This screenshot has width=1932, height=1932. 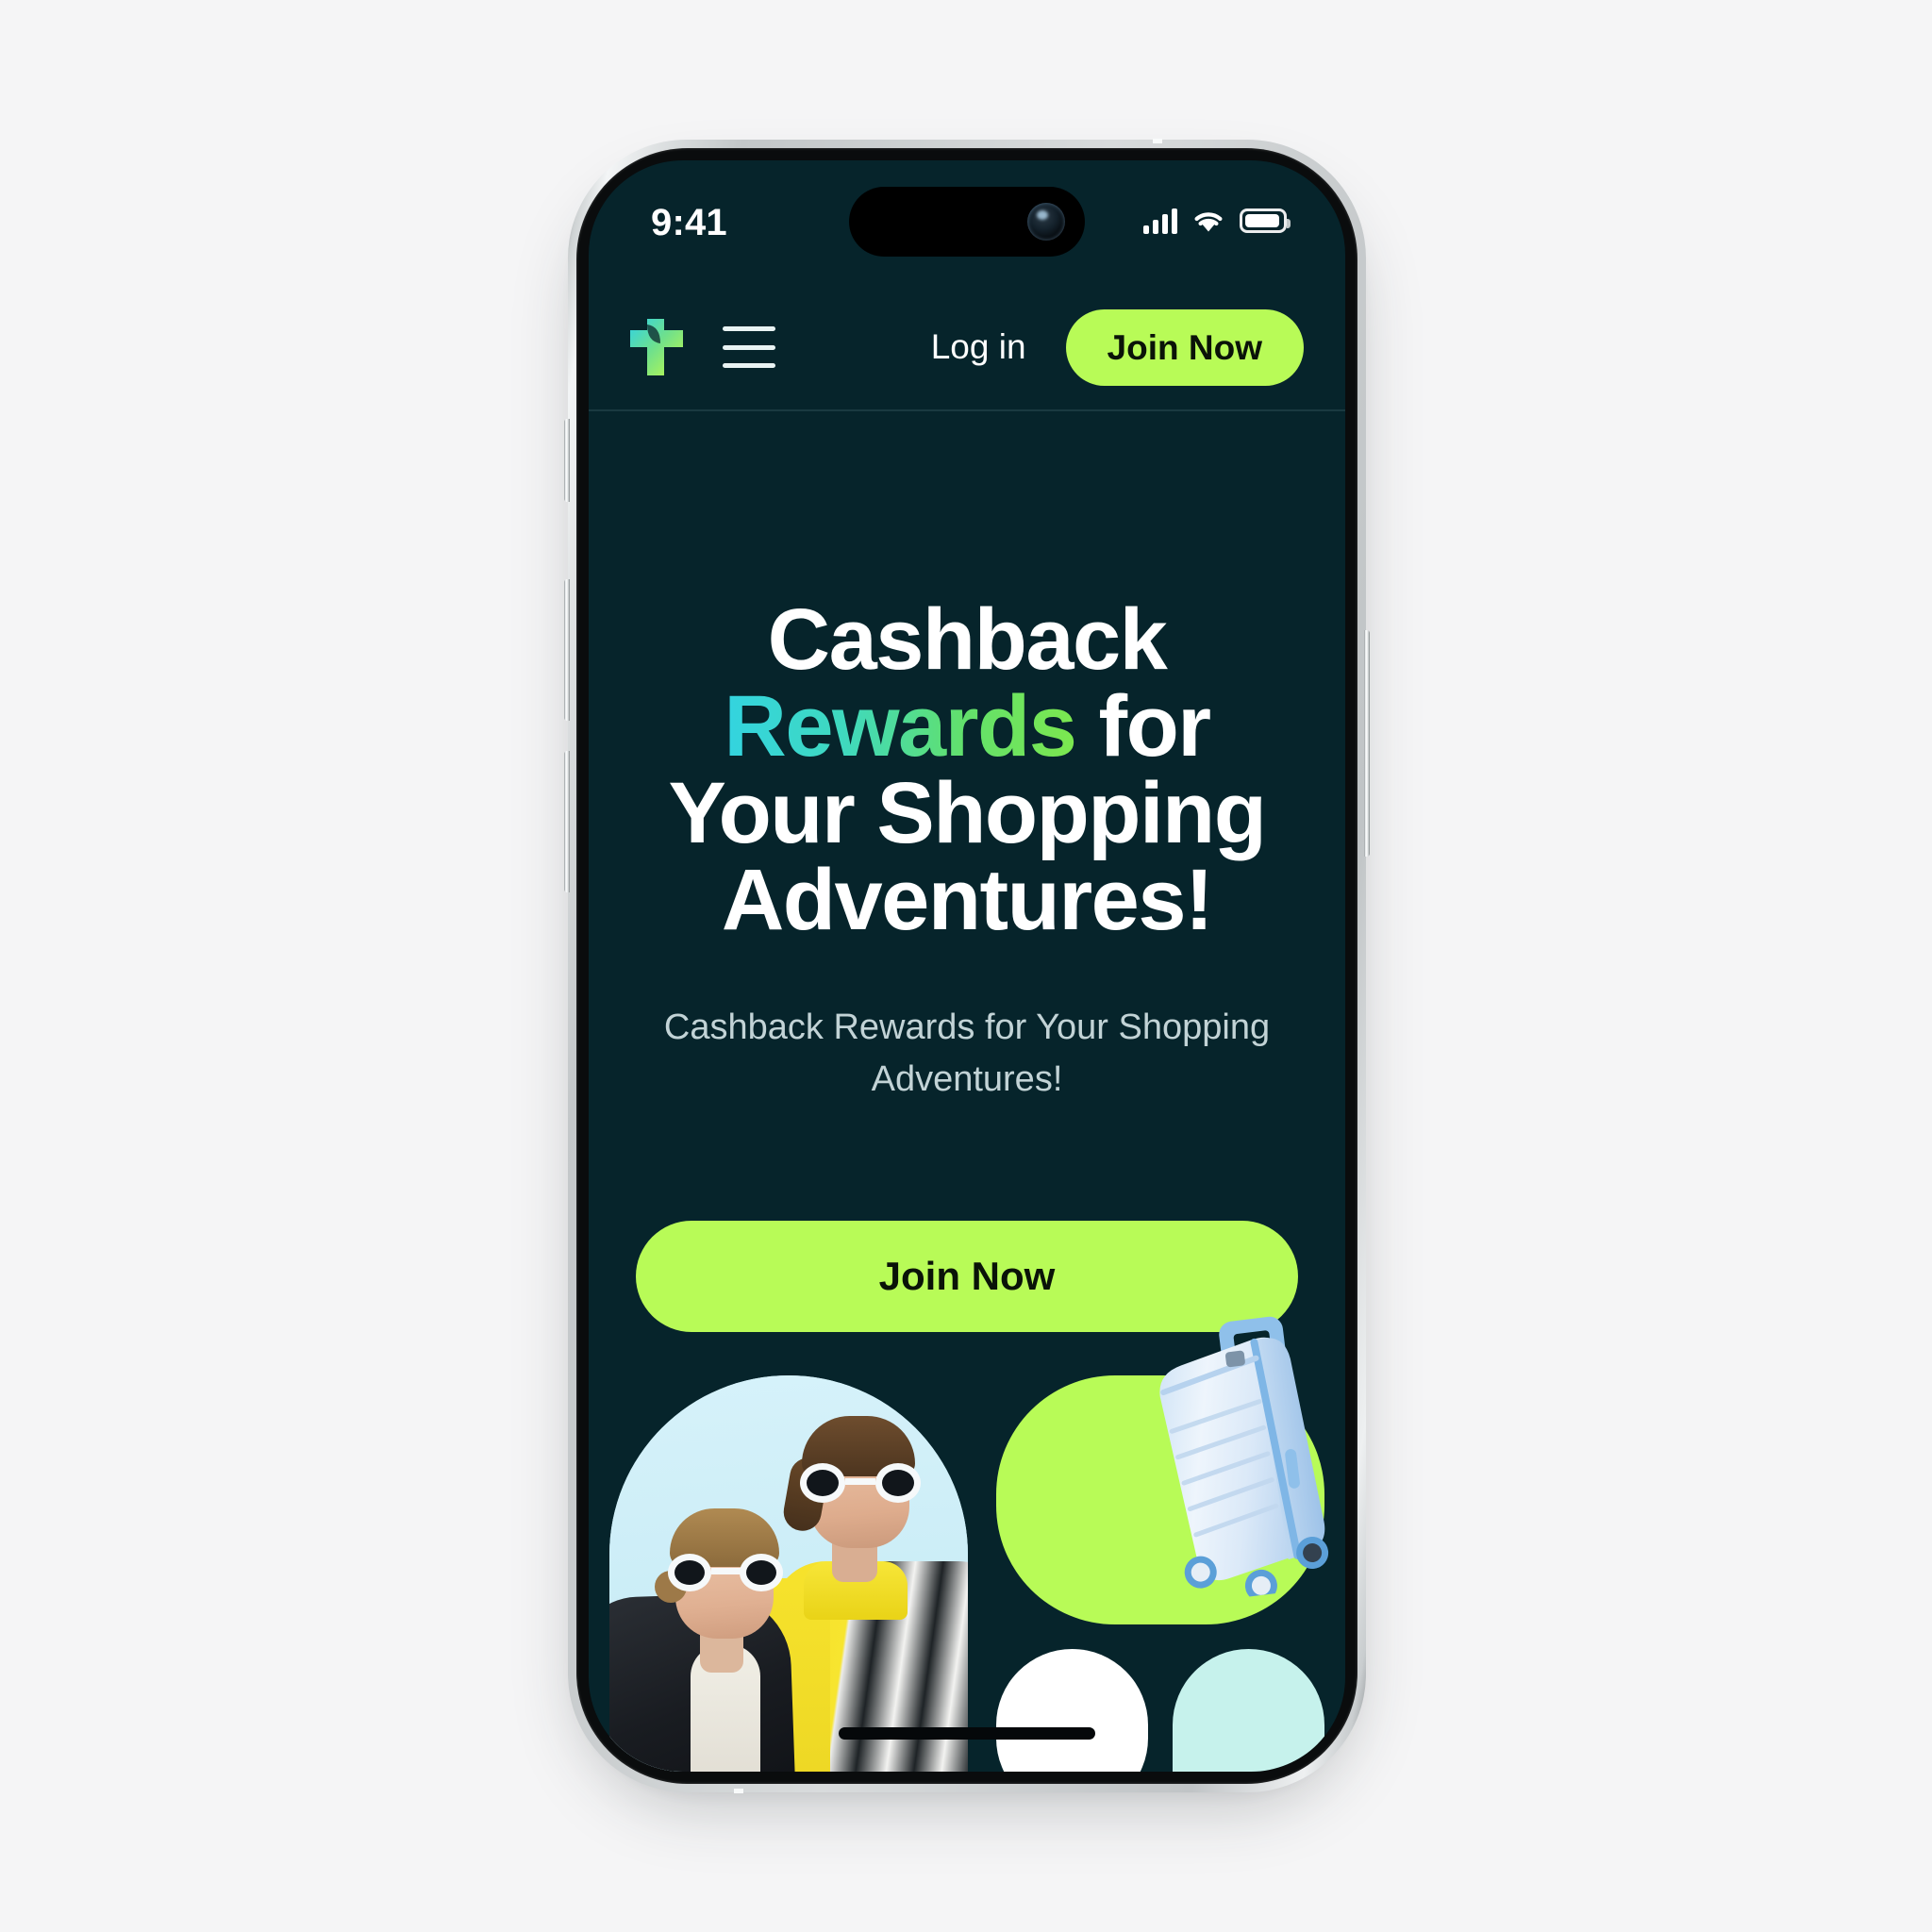 What do you see at coordinates (1265, 220) in the screenshot?
I see `battery-full-icon` at bounding box center [1265, 220].